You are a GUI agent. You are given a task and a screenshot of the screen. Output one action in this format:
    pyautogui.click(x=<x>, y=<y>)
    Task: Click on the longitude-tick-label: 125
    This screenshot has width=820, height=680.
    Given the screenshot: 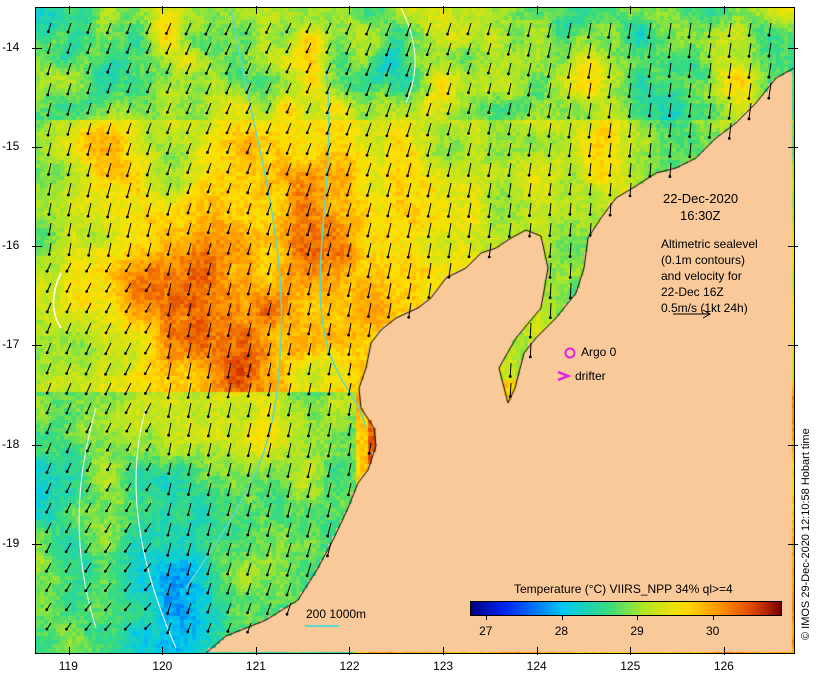 What is the action you would take?
    pyautogui.click(x=630, y=666)
    